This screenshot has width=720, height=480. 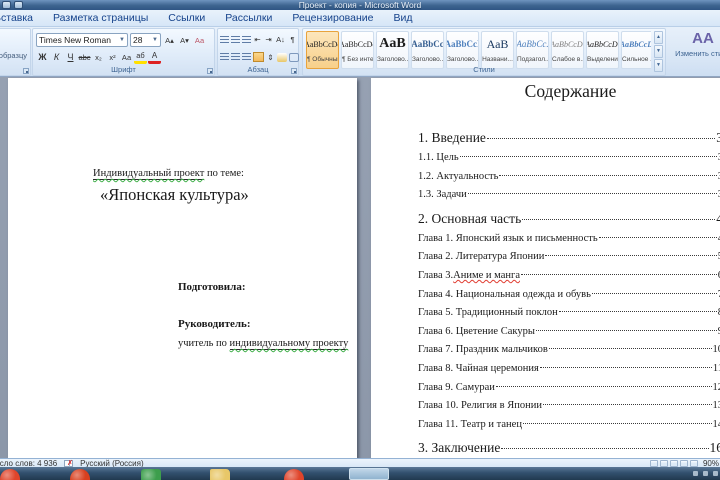 What do you see at coordinates (235, 57) in the screenshot?
I see `align-center-icon` at bounding box center [235, 57].